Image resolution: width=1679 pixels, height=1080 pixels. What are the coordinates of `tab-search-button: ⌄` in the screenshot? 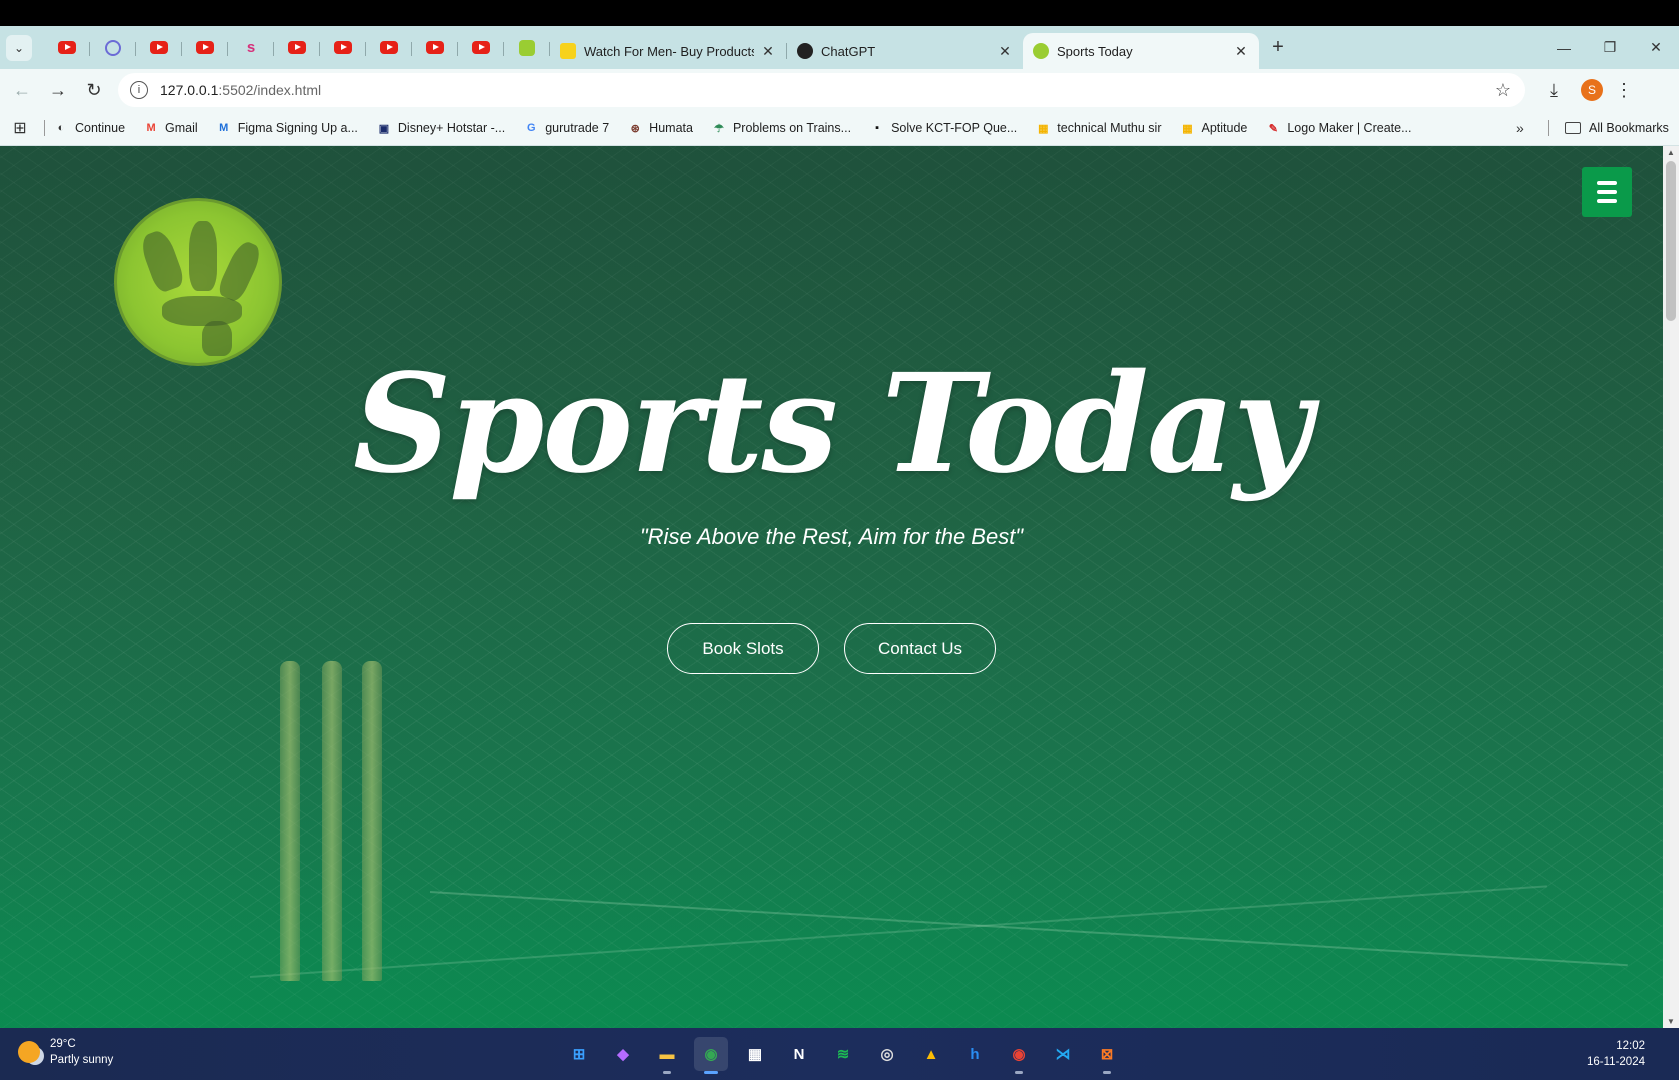 It's located at (19, 47).